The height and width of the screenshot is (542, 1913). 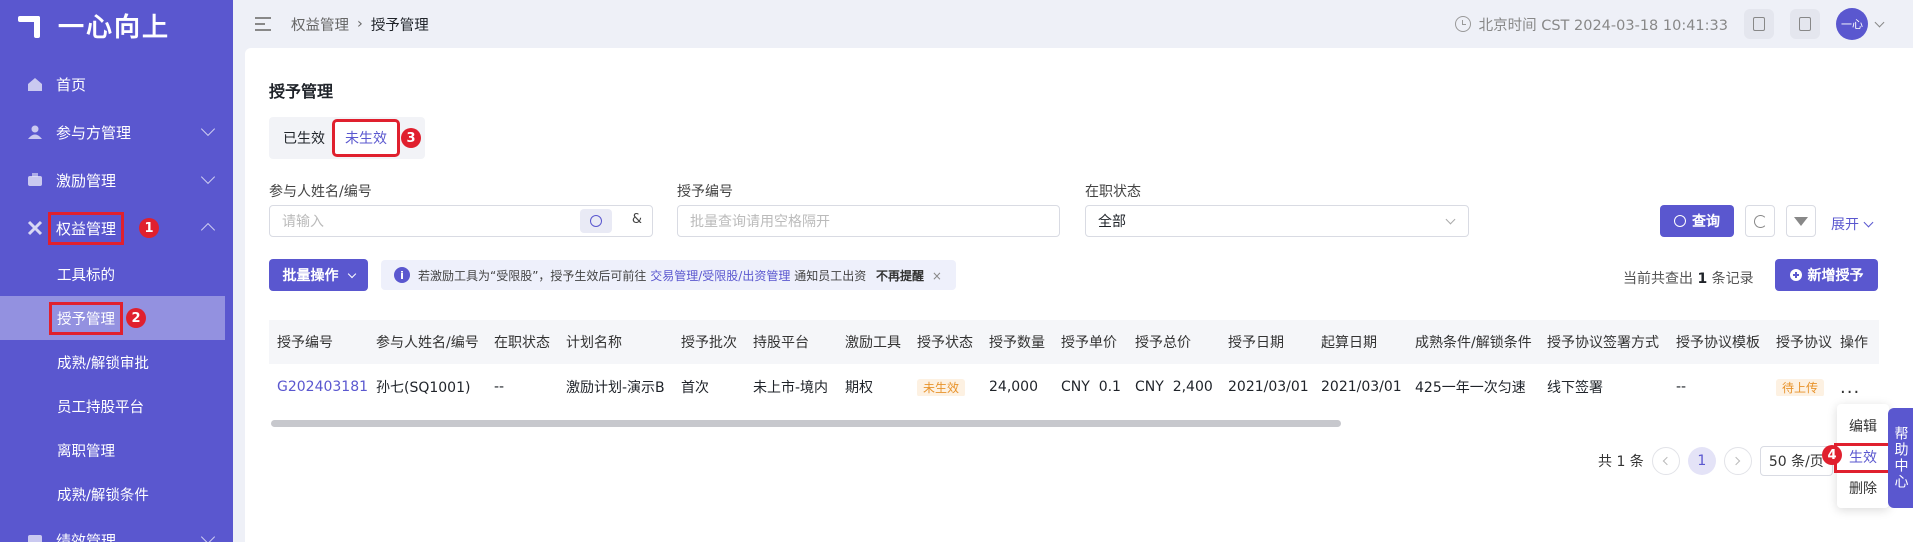 What do you see at coordinates (399, 25) in the screenshot?
I see `breadcrumb-current: 授予管理` at bounding box center [399, 25].